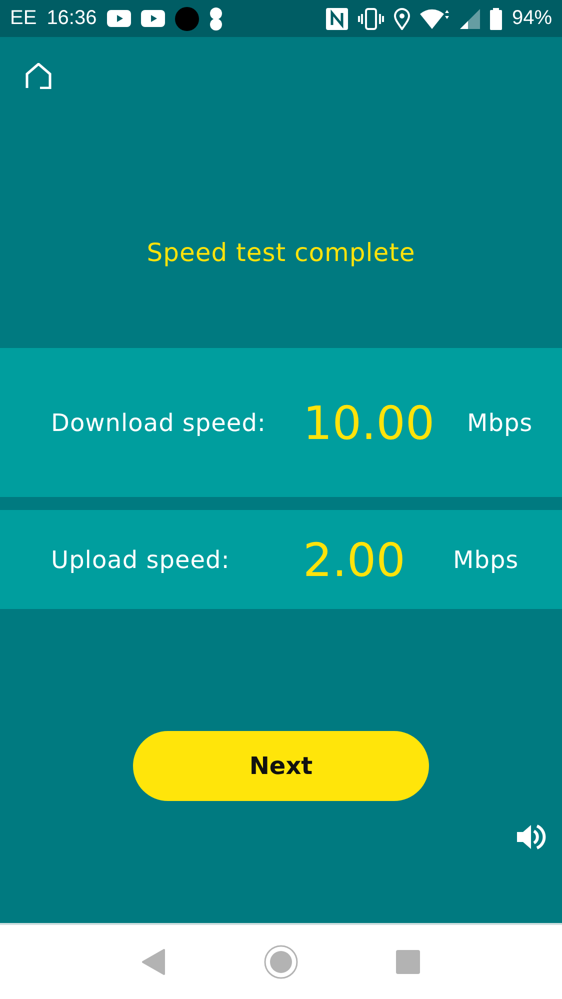 The image size is (562, 999). I want to click on speed-label: Download speed:, so click(159, 422).